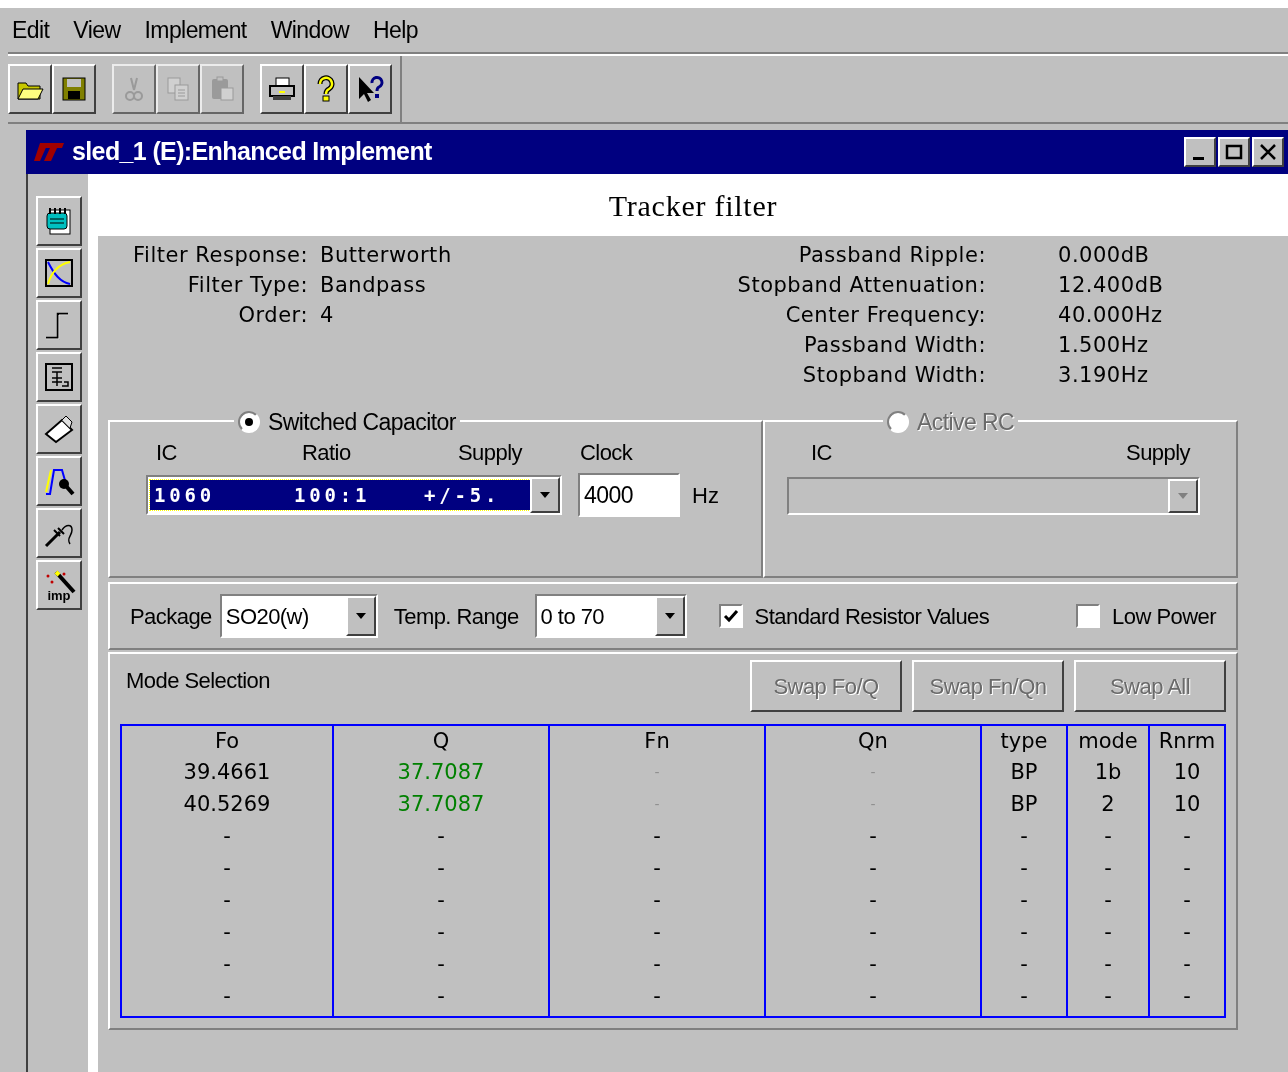 The image size is (1288, 1072). What do you see at coordinates (1103, 345) in the screenshot?
I see `spec-value: 1.500Hz` at bounding box center [1103, 345].